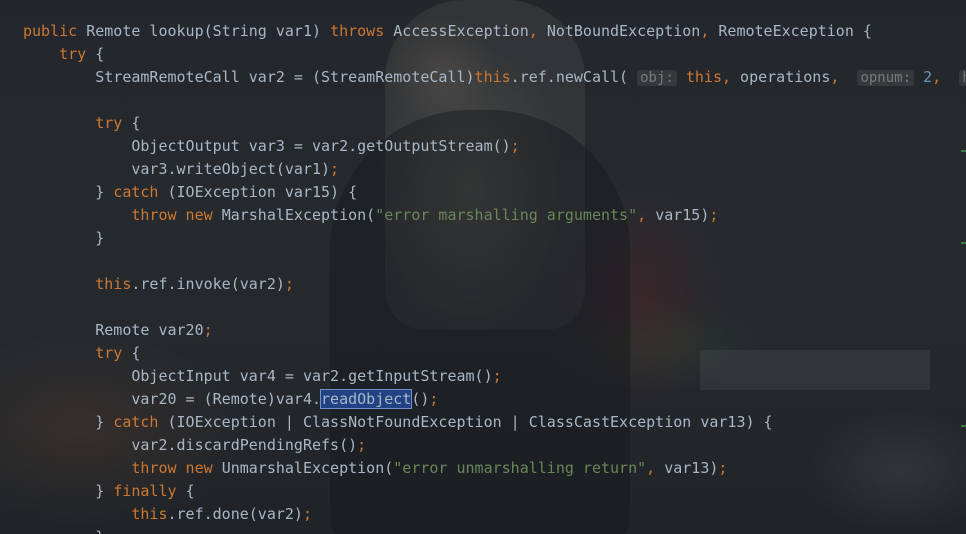  I want to click on code-line: } finally {, so click(494, 491).